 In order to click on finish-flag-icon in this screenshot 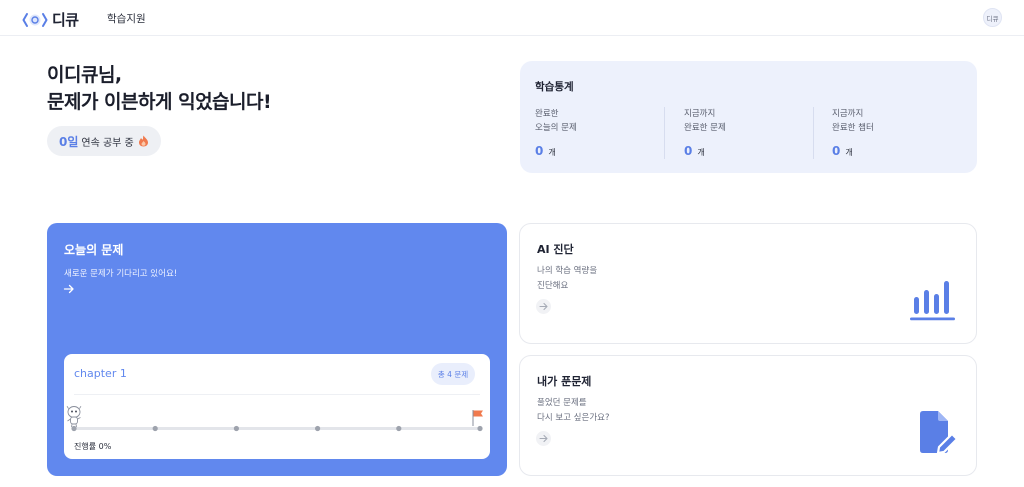, I will do `click(477, 418)`.